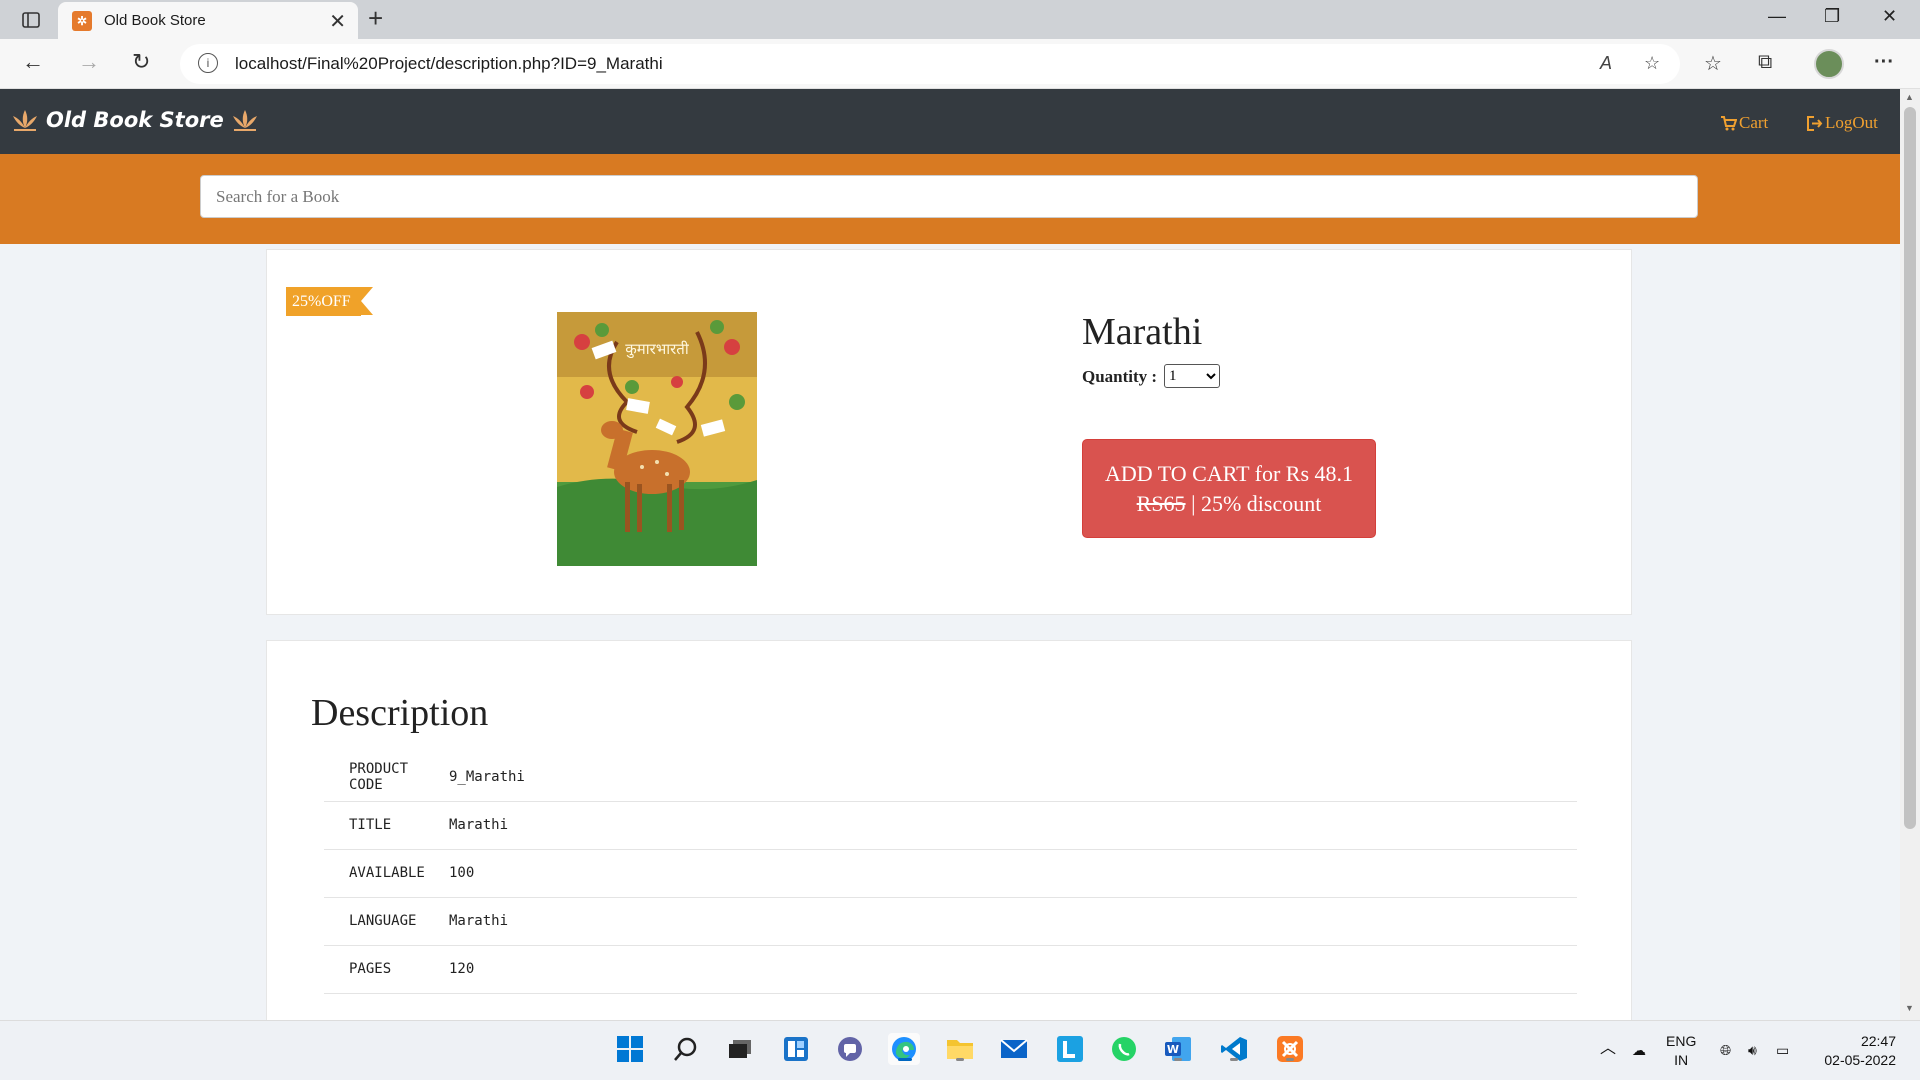  I want to click on cover-title: कुमारभारती, so click(657, 349).